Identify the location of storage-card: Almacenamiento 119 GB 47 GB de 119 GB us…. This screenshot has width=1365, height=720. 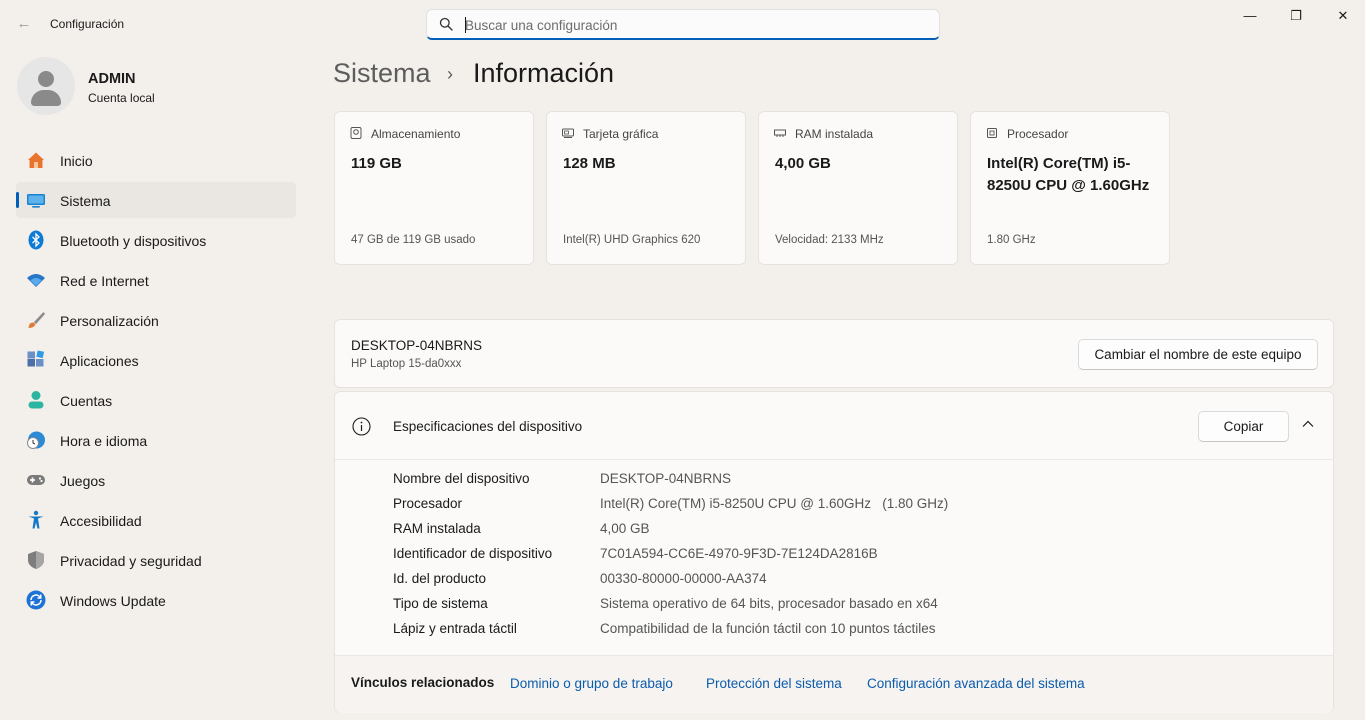
(434, 188).